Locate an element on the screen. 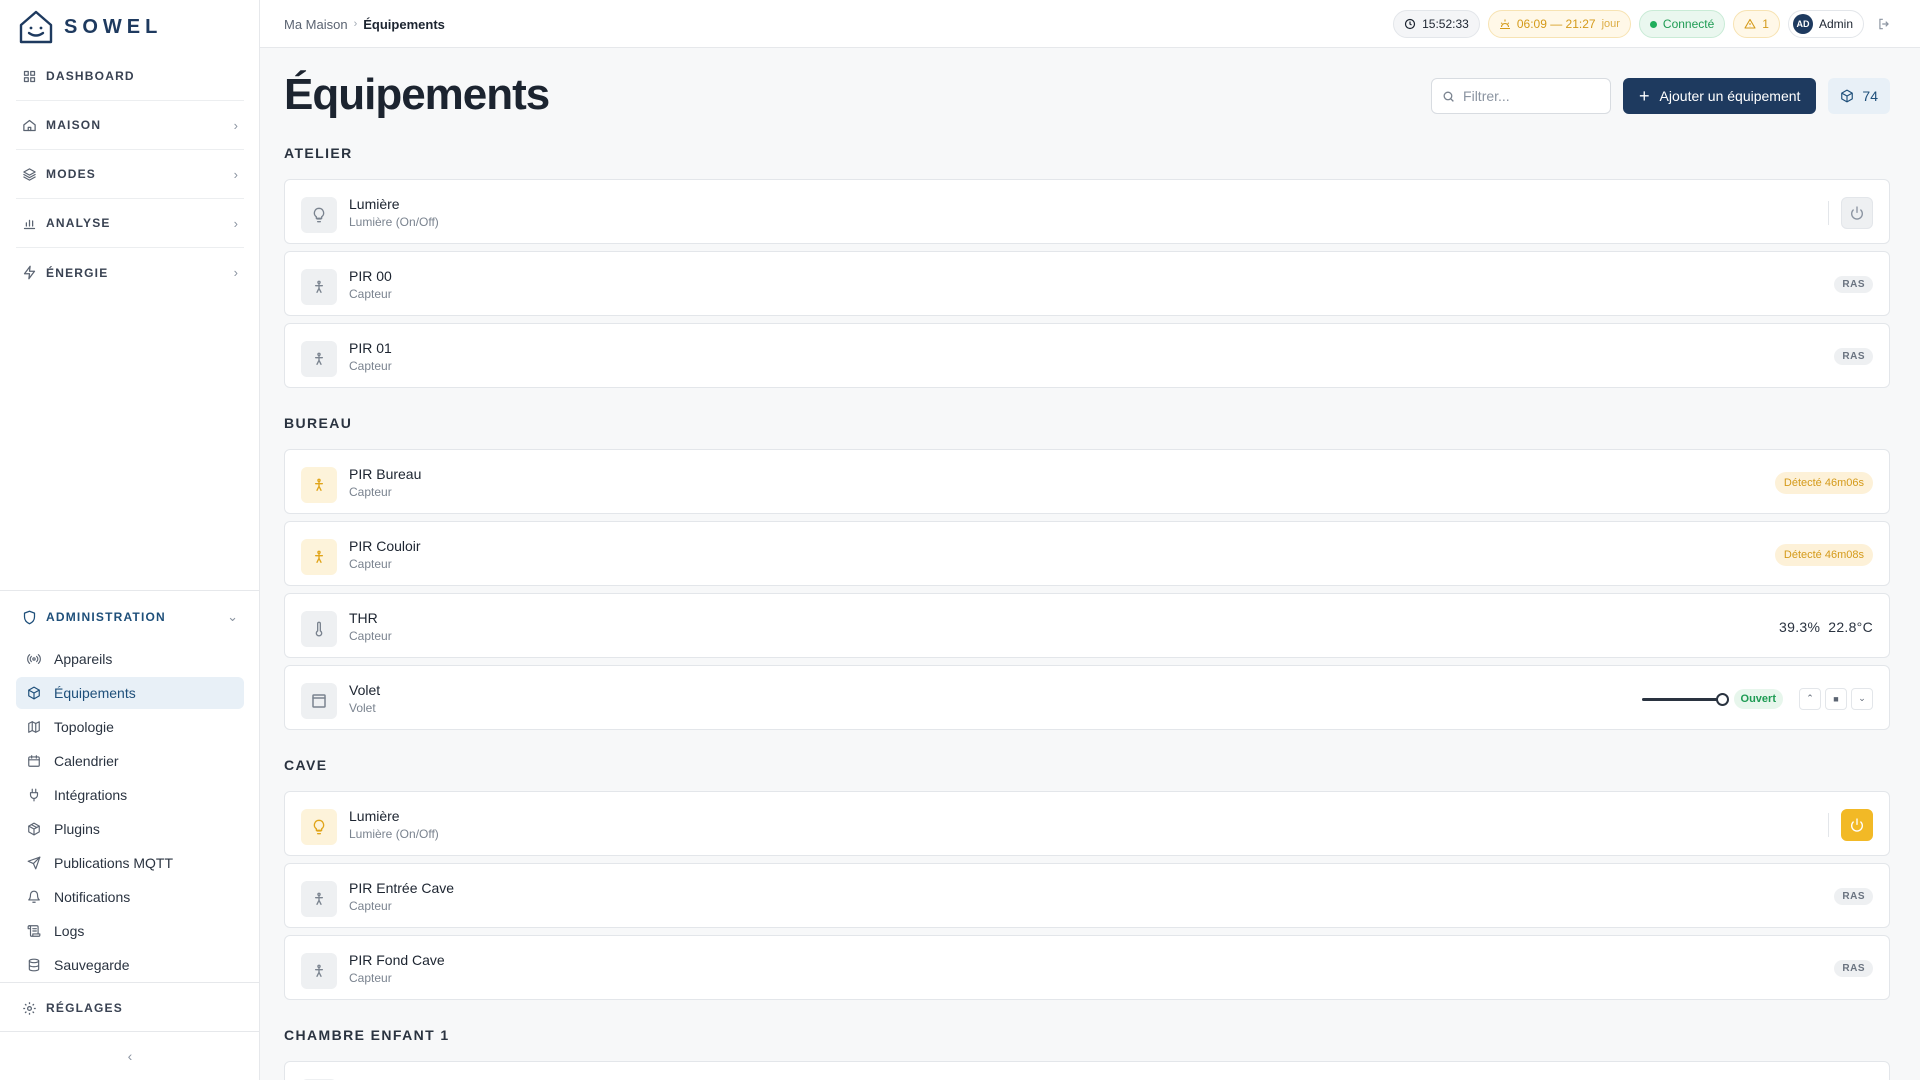 The height and width of the screenshot is (1080, 1920). down-icon: ⌄ is located at coordinates (1862, 698).